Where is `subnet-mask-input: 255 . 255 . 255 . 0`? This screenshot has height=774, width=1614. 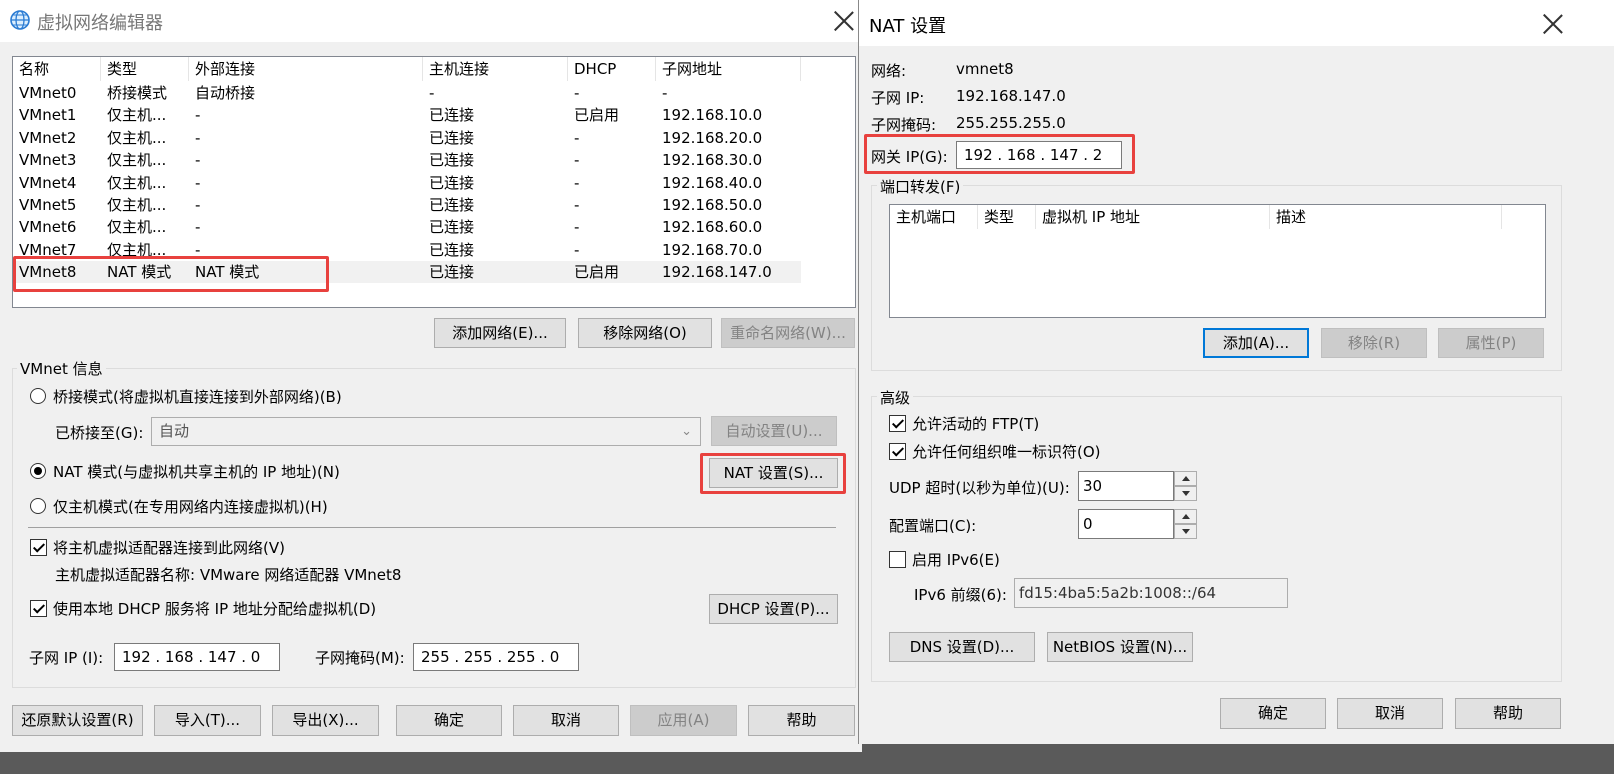
subnet-mask-input: 255 . 255 . 255 . 0 is located at coordinates (496, 657).